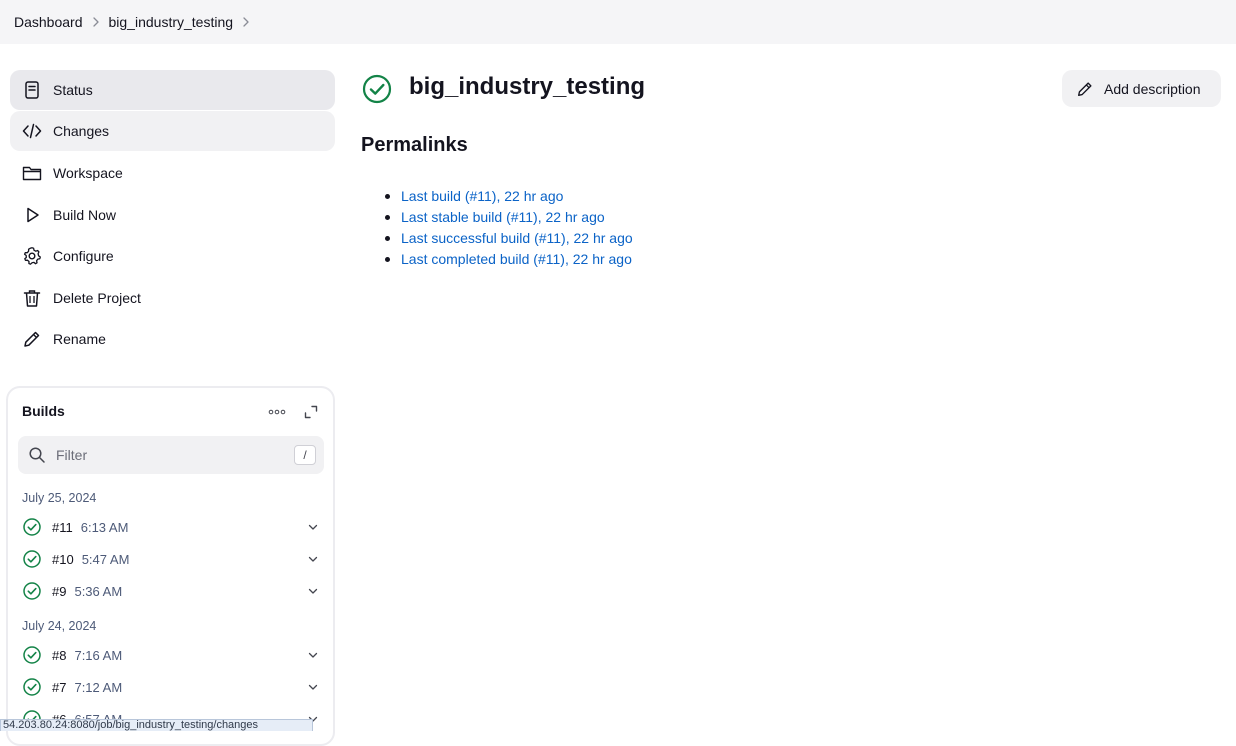 Image resolution: width=1236 pixels, height=746 pixels. Describe the element at coordinates (79, 339) in the screenshot. I see `sidebar-item-label: Rename` at that location.